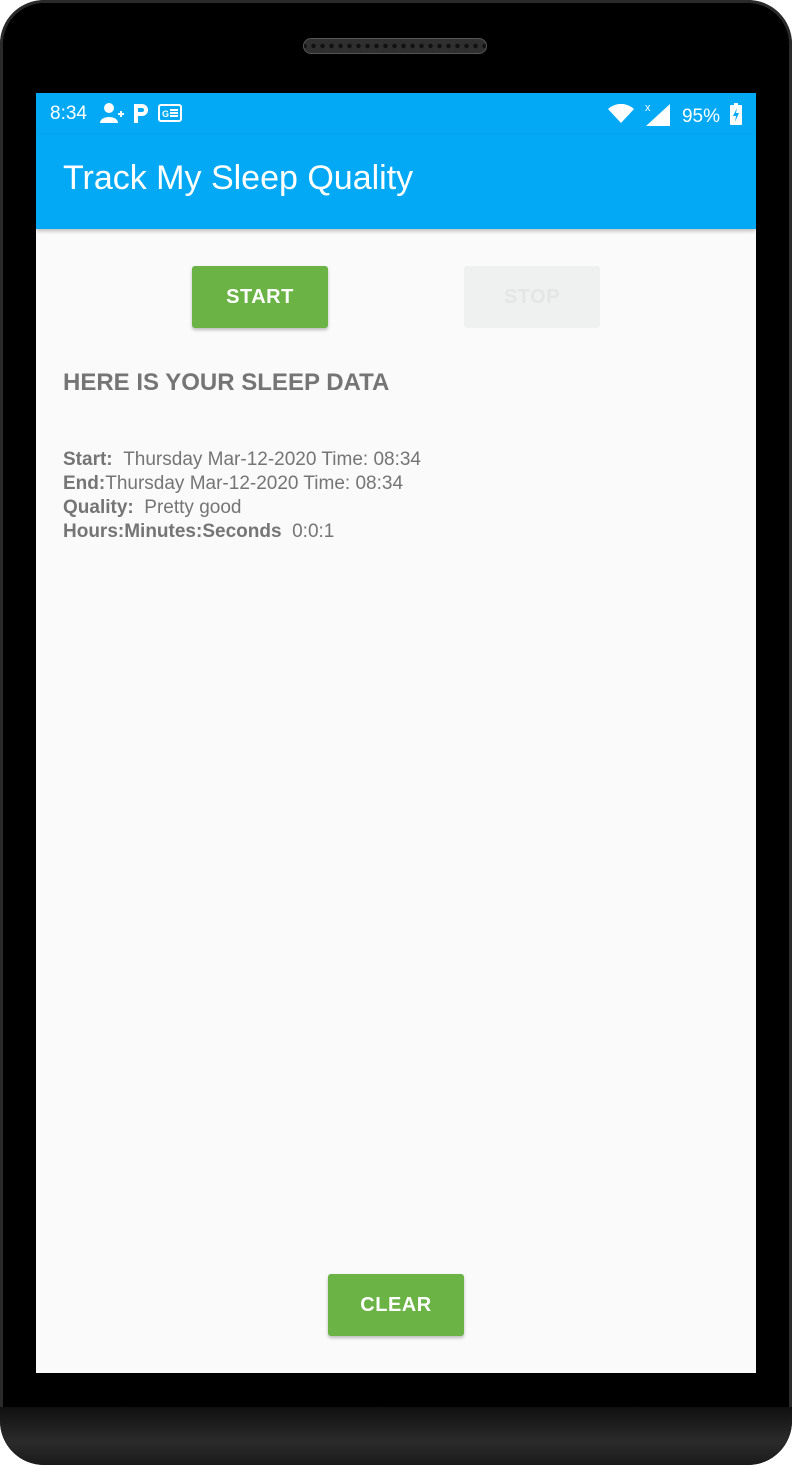 The height and width of the screenshot is (1465, 792). I want to click on person-add-icon, so click(112, 115).